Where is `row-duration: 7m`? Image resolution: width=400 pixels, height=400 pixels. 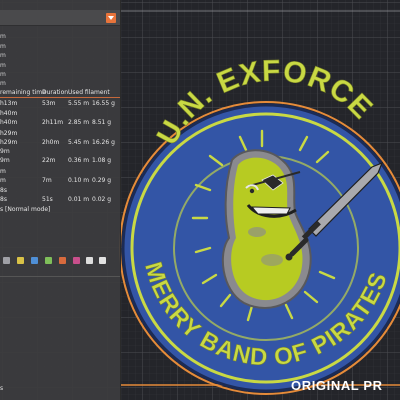 row-duration: 7m is located at coordinates (47, 180).